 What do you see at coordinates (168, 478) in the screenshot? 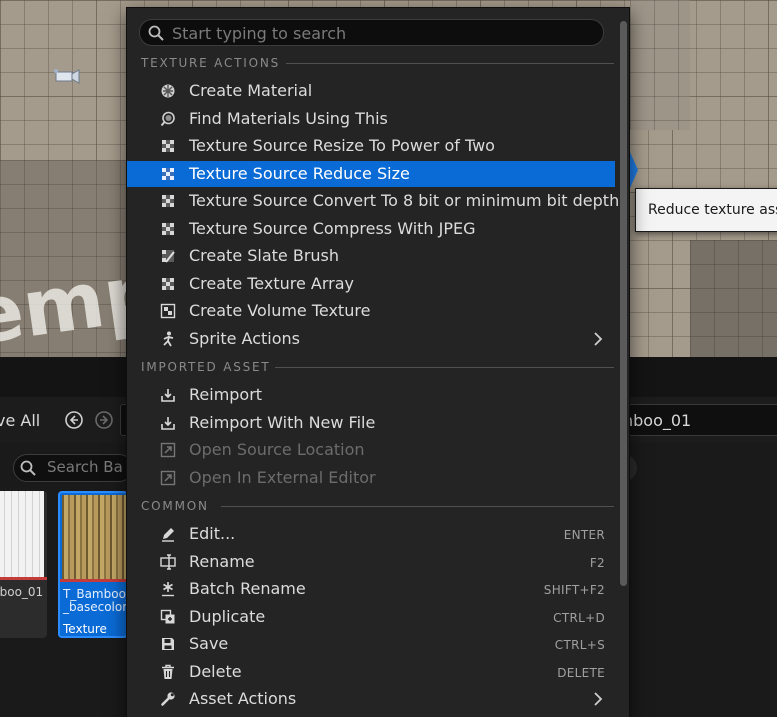
I see `external-editor-icon` at bounding box center [168, 478].